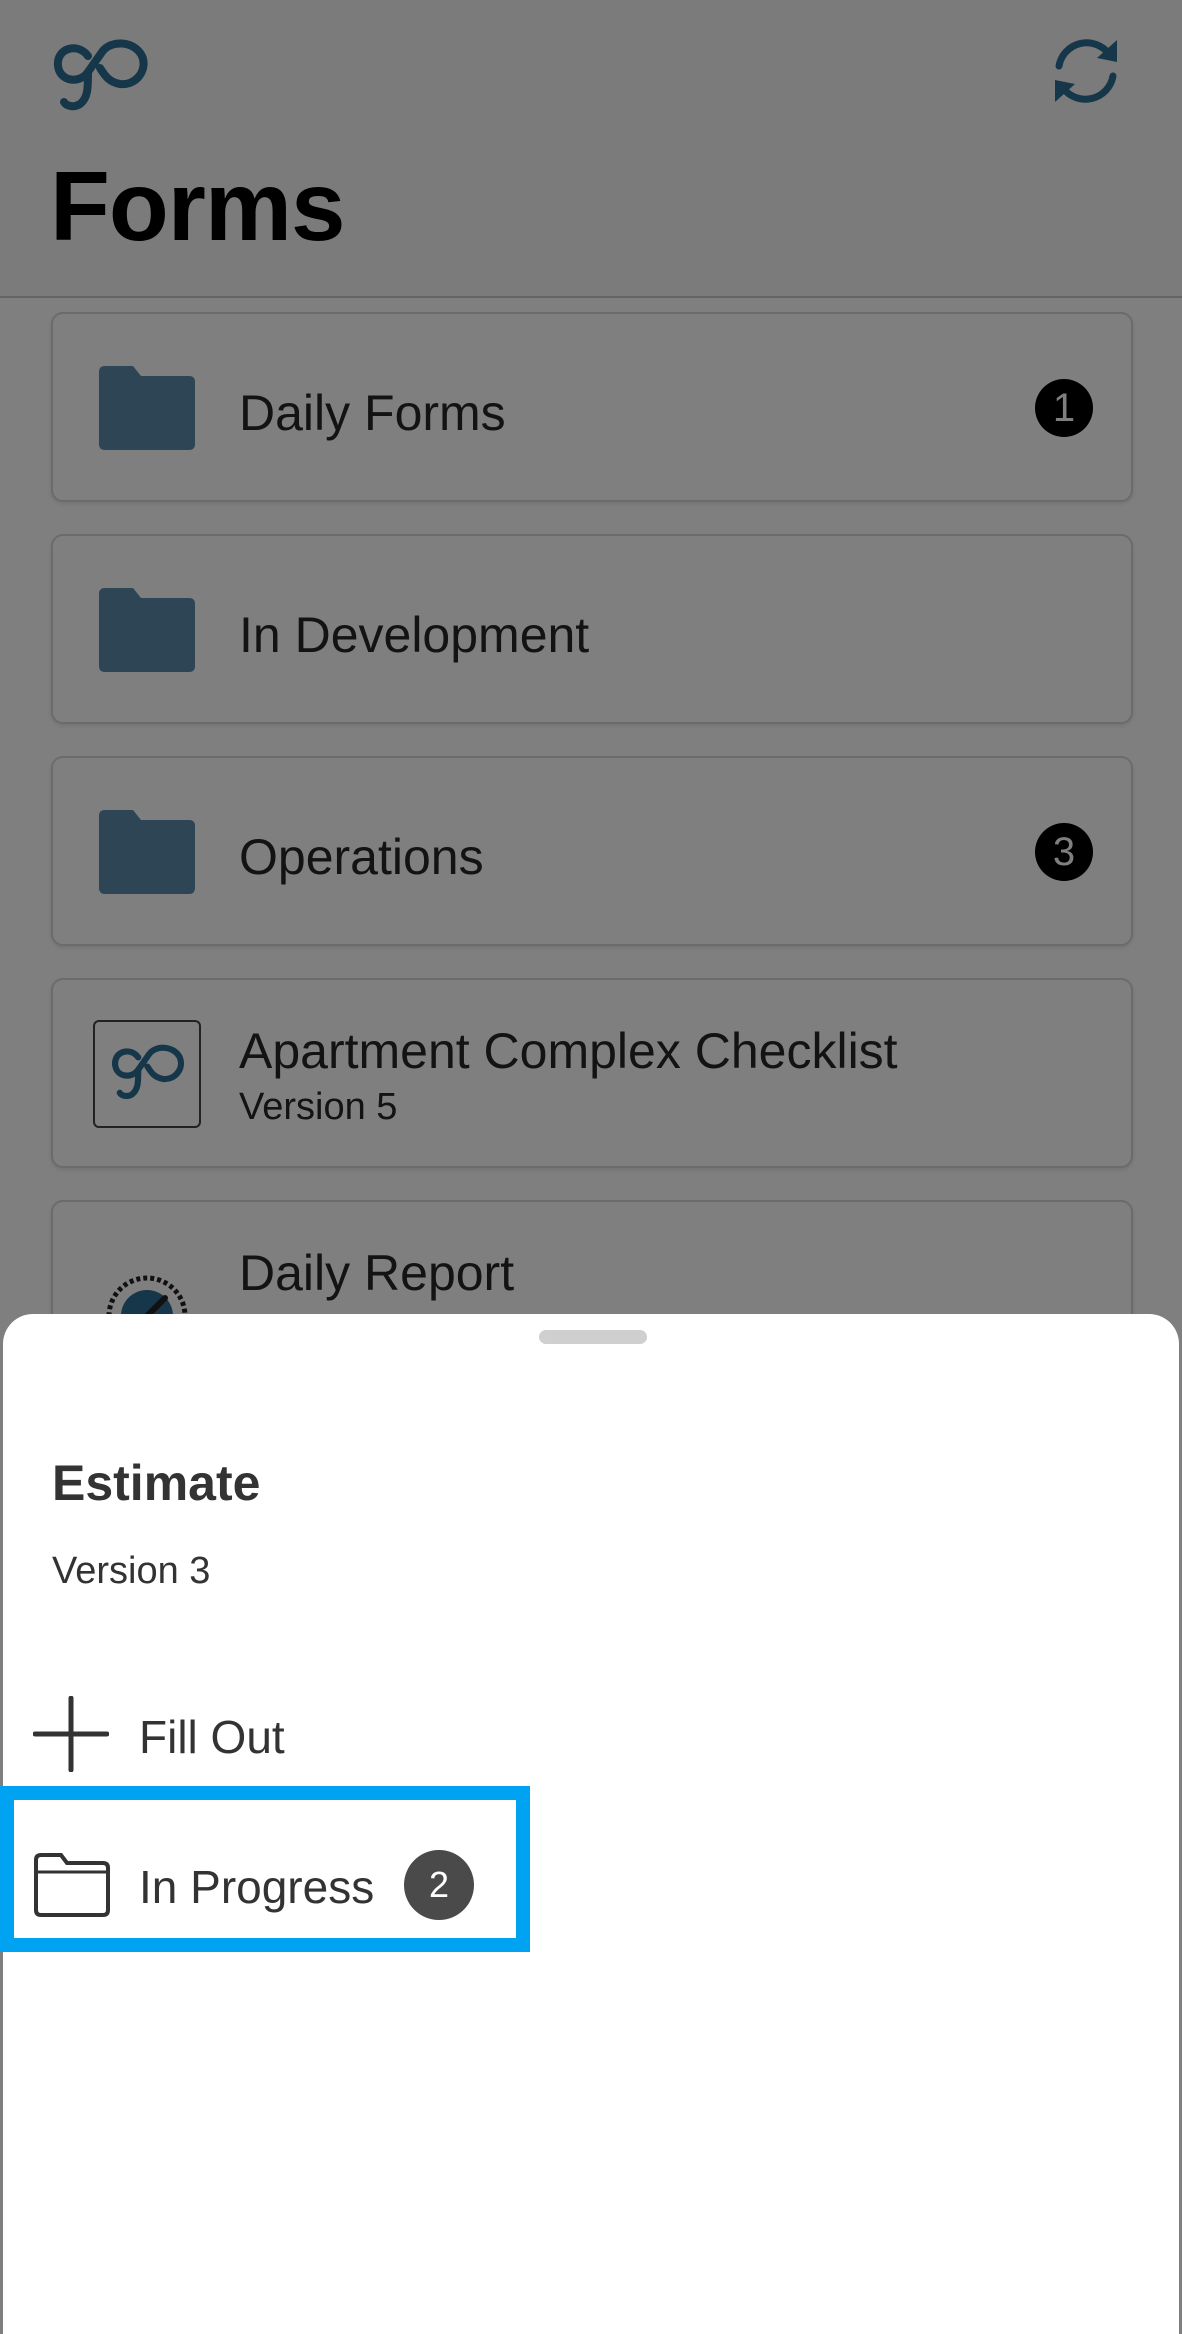 The width and height of the screenshot is (1182, 2334). I want to click on folder-outline-icon, so click(72, 1885).